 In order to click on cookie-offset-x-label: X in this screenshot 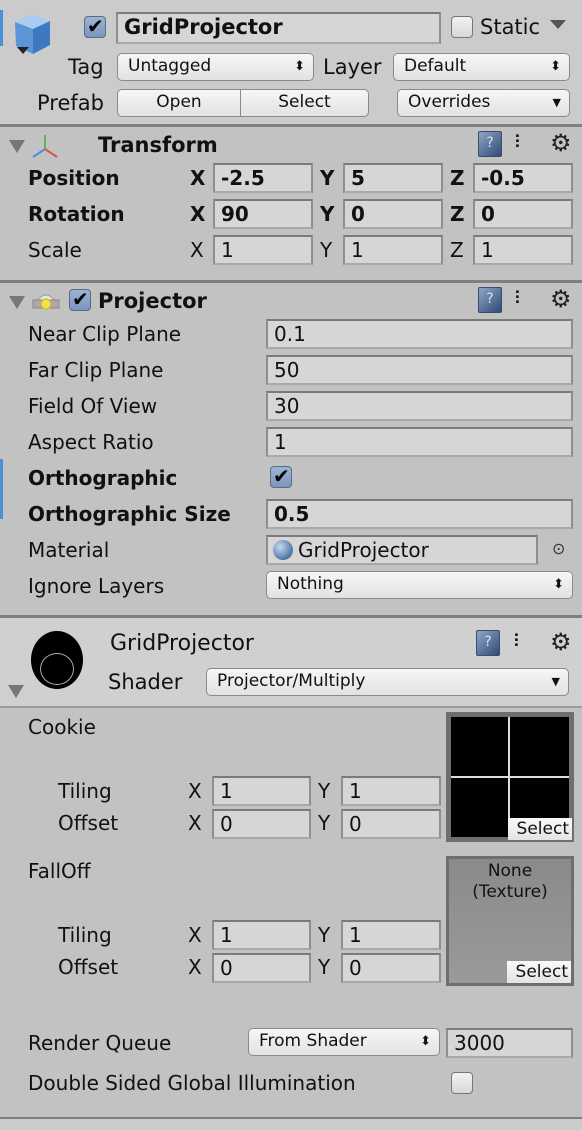, I will do `click(195, 823)`.